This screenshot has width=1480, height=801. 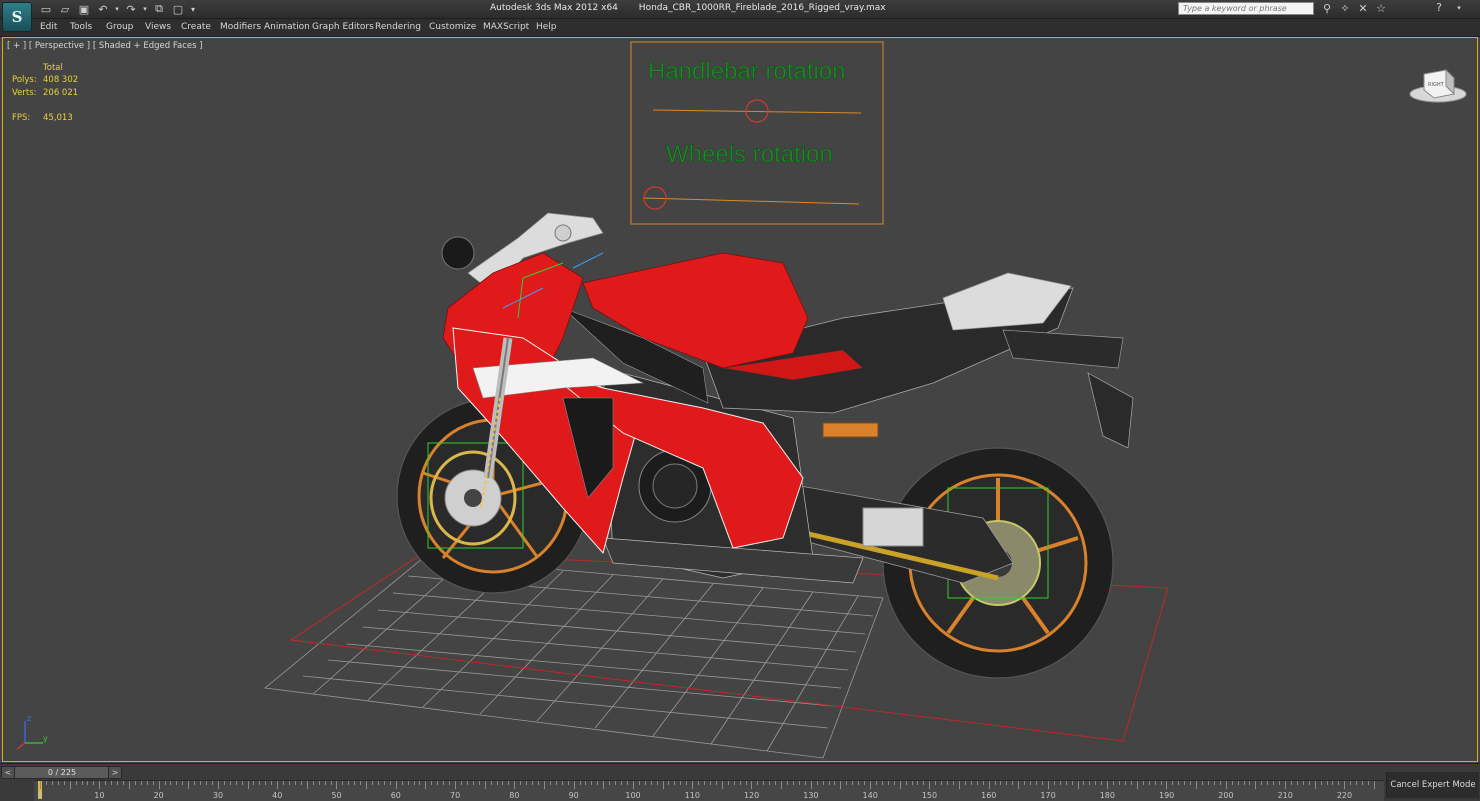 I want to click on axis-y-label: y, so click(x=45, y=738).